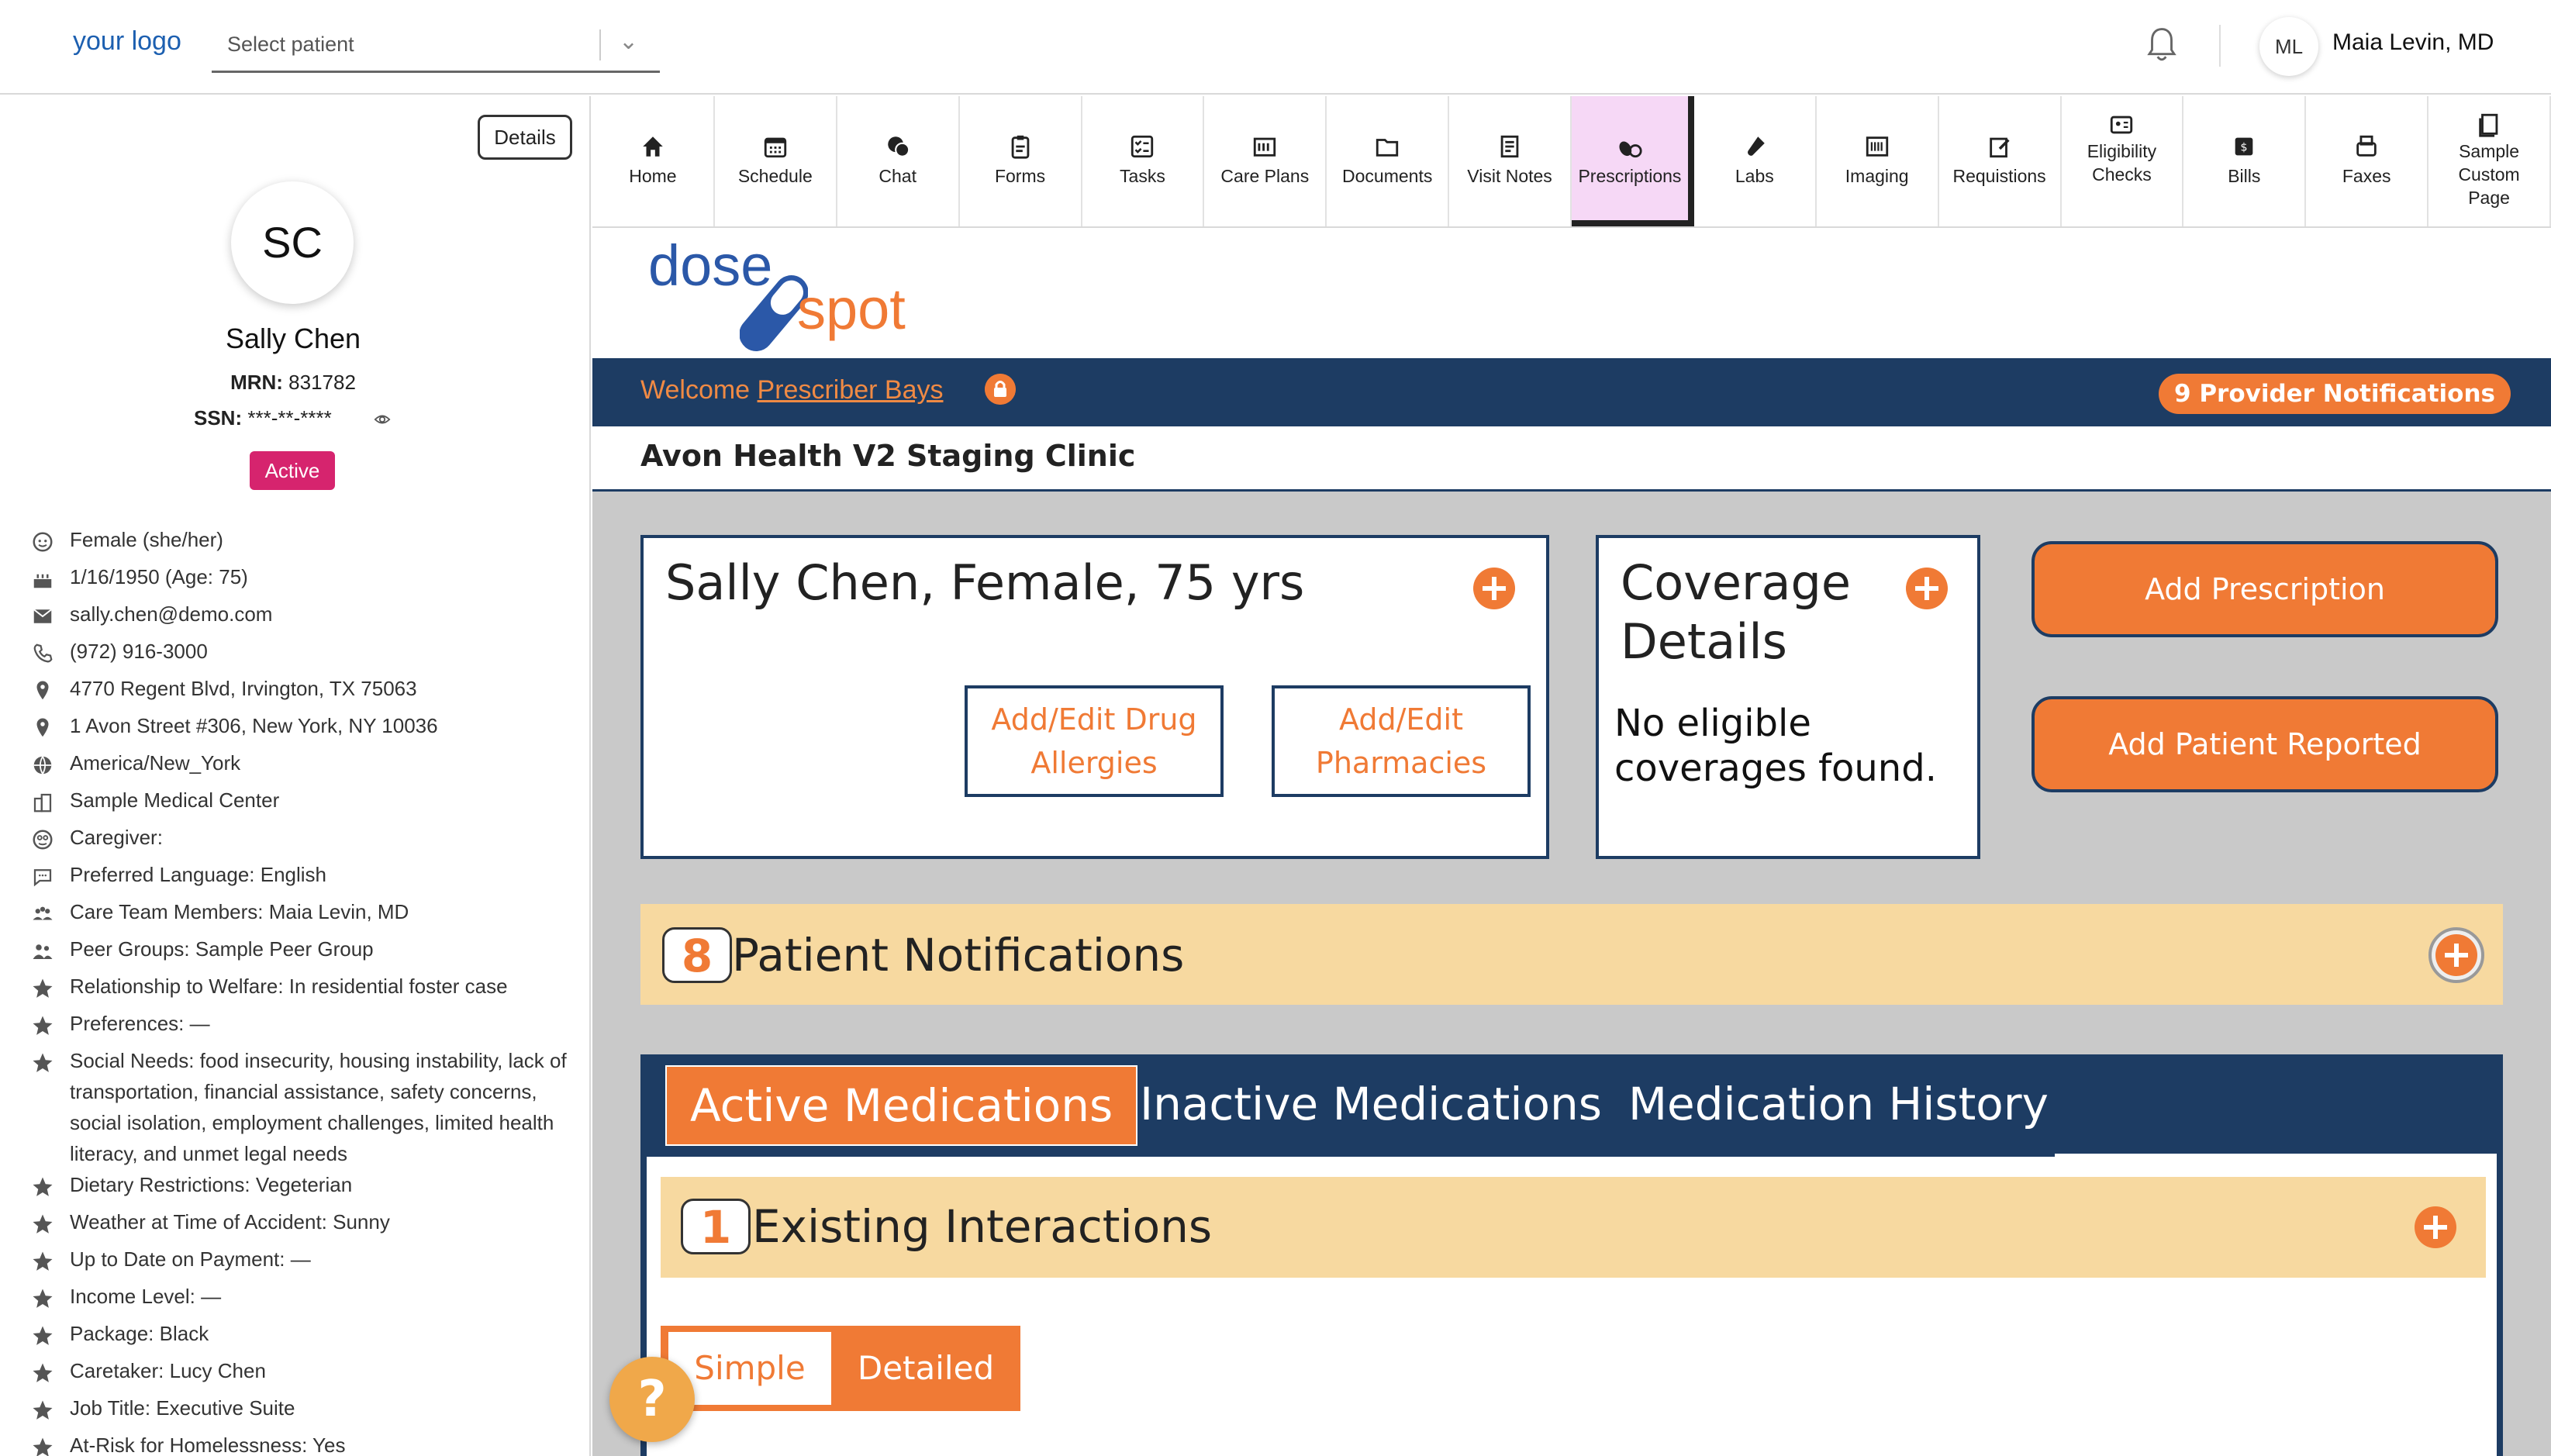 The image size is (2551, 1456). I want to click on toggle-detailed: Detailed, so click(926, 1368).